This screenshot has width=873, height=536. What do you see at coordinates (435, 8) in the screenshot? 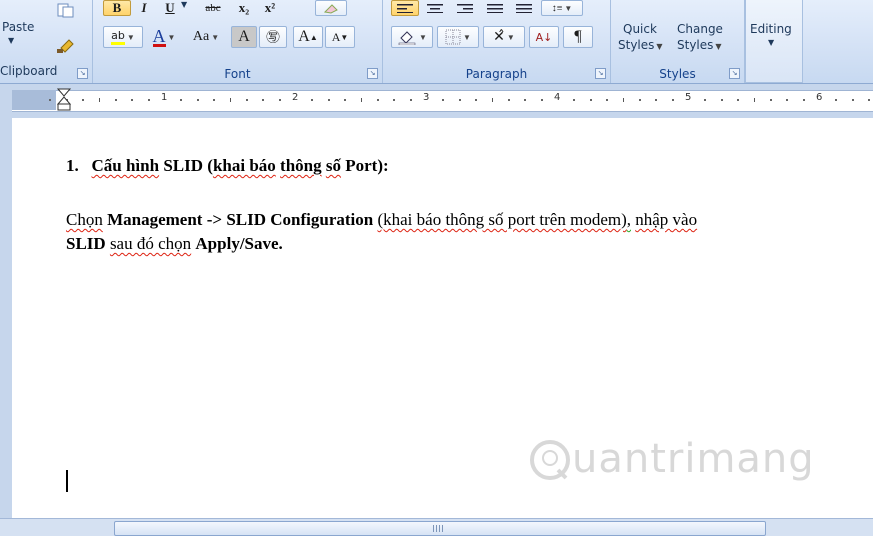
I see `align-center-button` at bounding box center [435, 8].